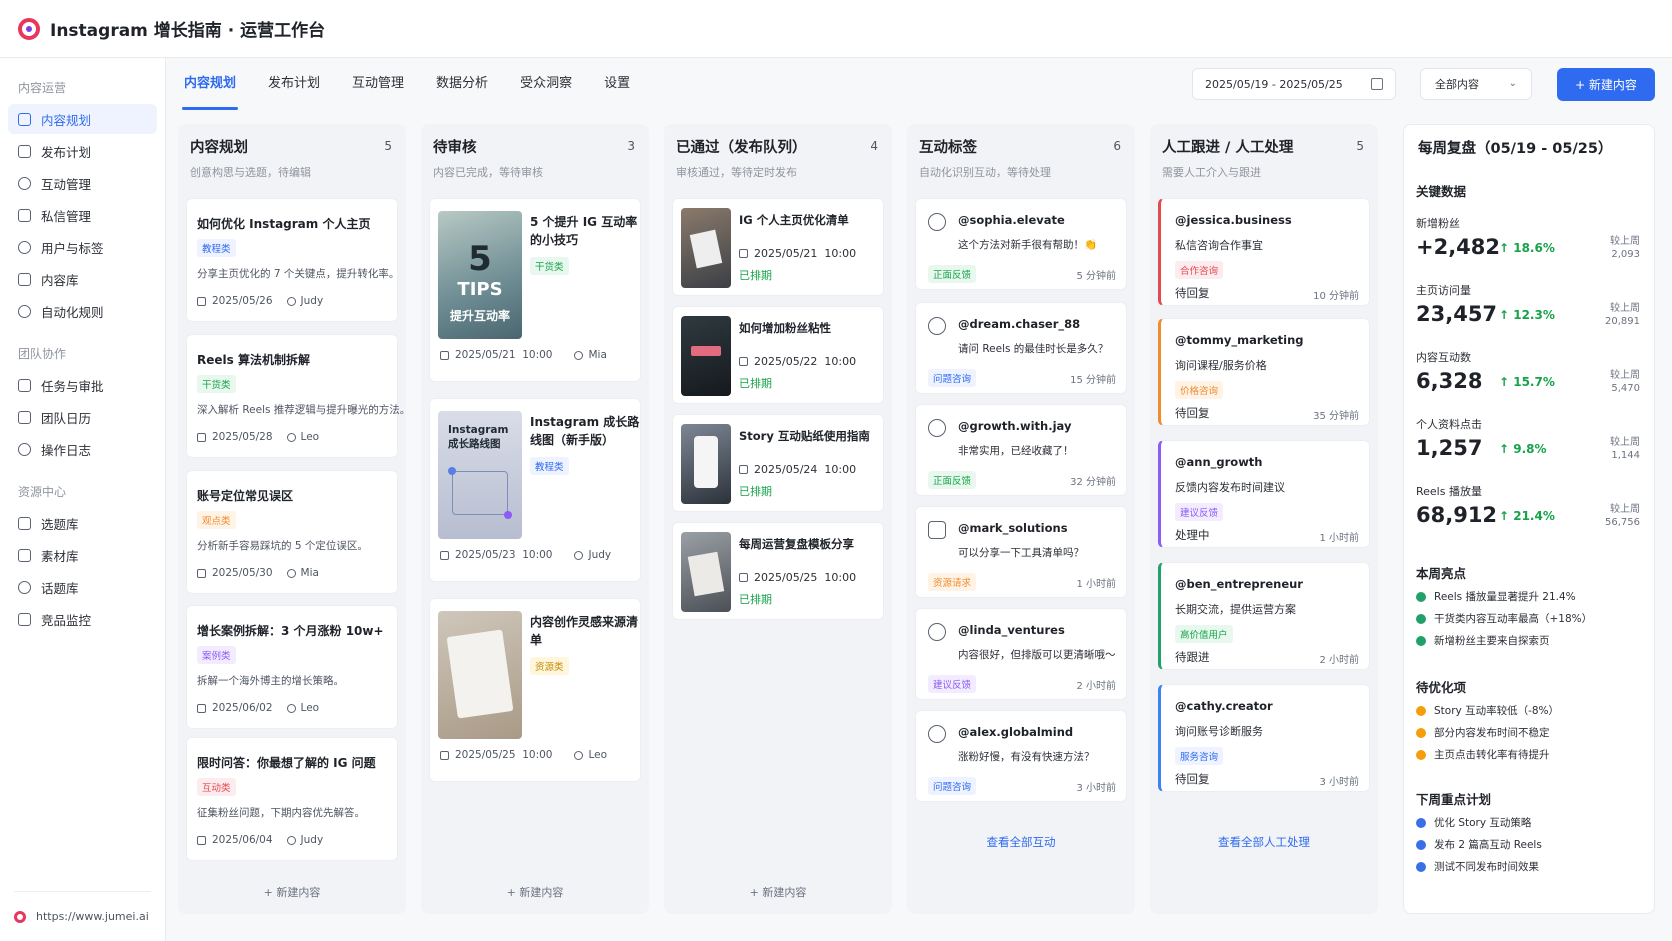 The image size is (1672, 941). I want to click on view-all-interactions-link: 查看全部互动, so click(1021, 842).